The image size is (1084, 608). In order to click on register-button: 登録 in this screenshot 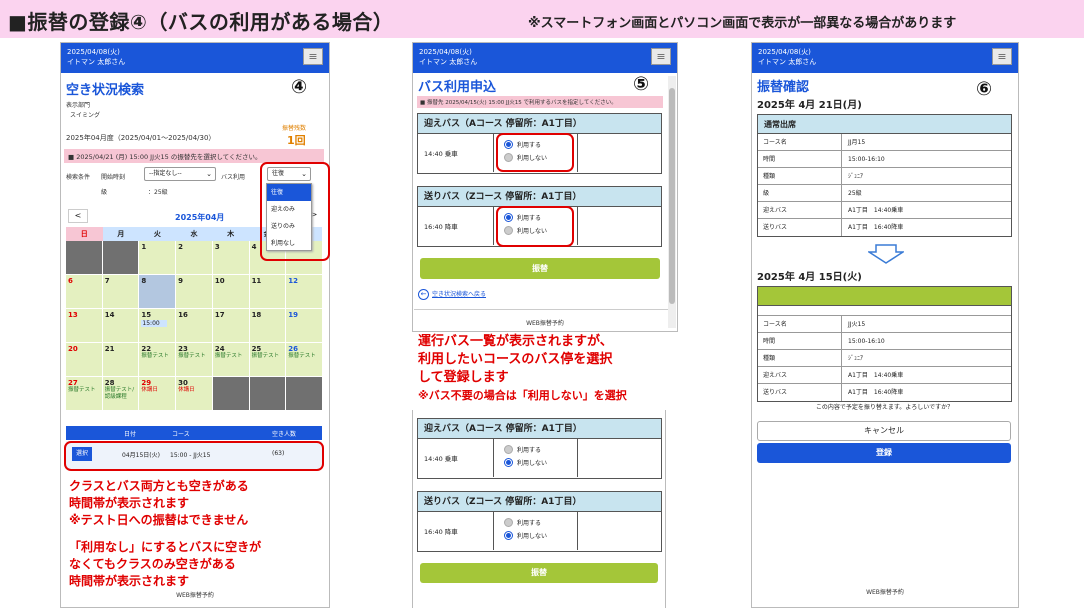, I will do `click(884, 453)`.